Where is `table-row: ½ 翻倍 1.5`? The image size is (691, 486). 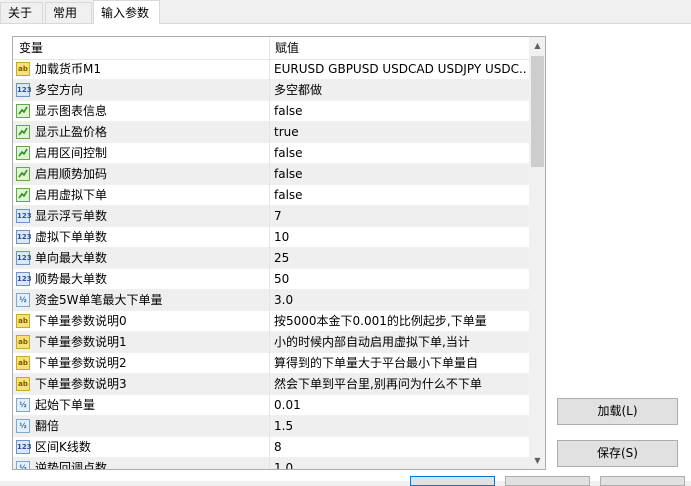
table-row: ½ 翻倍 1.5 is located at coordinates (271, 426).